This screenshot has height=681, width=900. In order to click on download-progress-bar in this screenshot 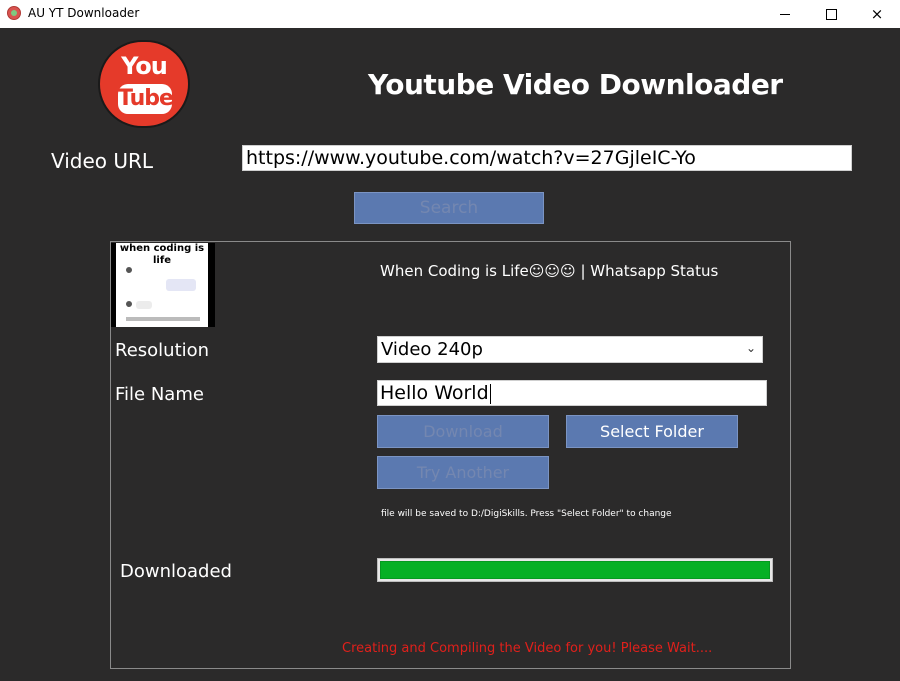, I will do `click(575, 570)`.